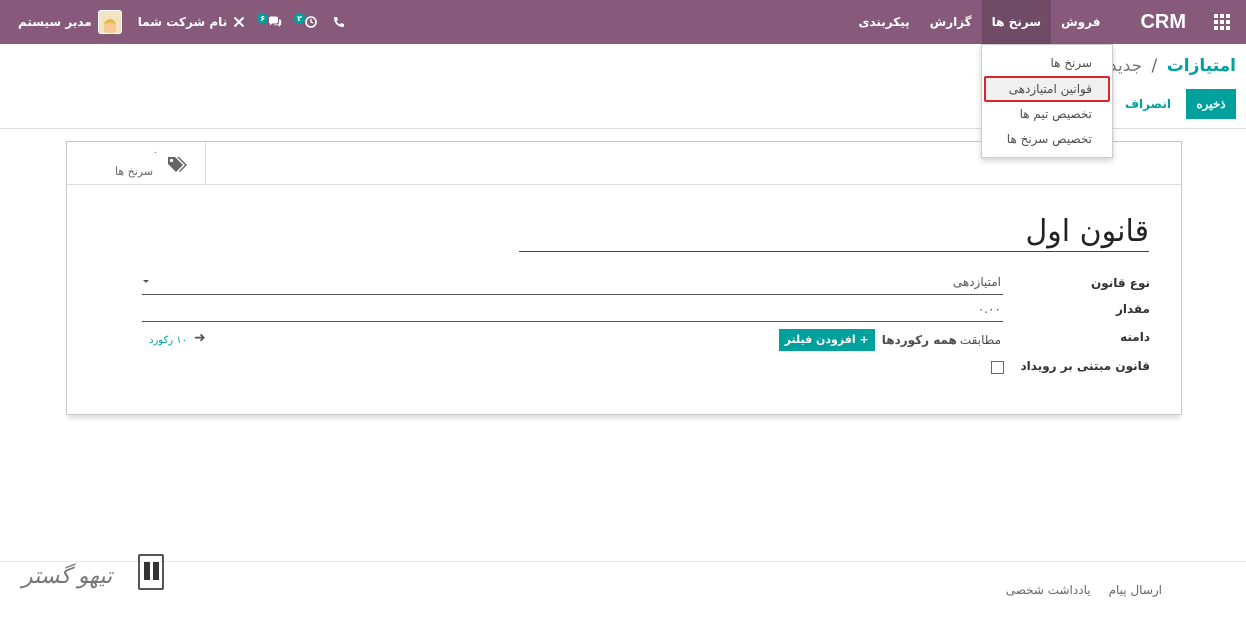 The image size is (1246, 622). Describe the element at coordinates (1120, 283) in the screenshot. I see `rule-type-label: نوع قانون` at that location.